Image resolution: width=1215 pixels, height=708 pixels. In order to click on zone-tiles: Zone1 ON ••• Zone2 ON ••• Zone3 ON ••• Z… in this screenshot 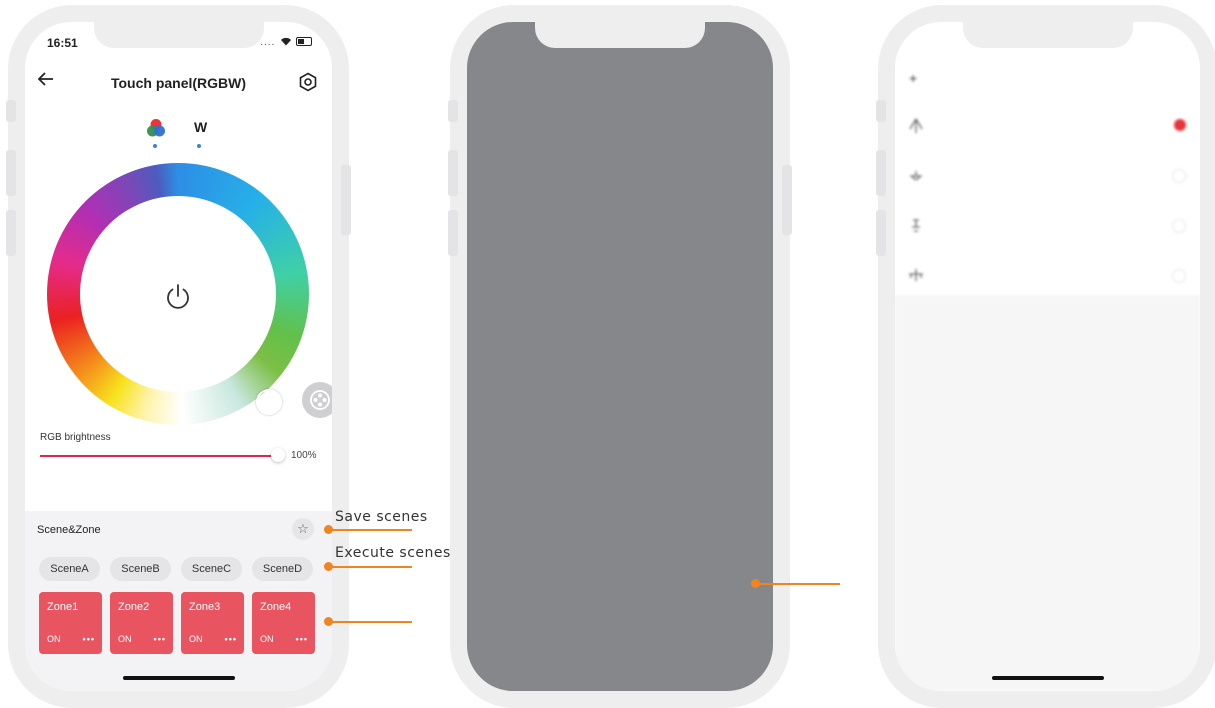, I will do `click(179, 624)`.